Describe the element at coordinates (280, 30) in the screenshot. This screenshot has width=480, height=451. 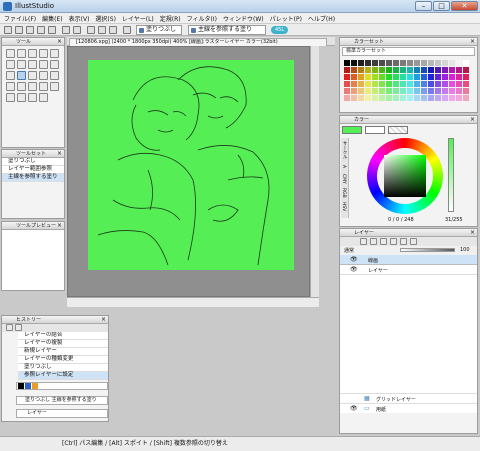
I see `brush-size-badge: 45L` at that location.